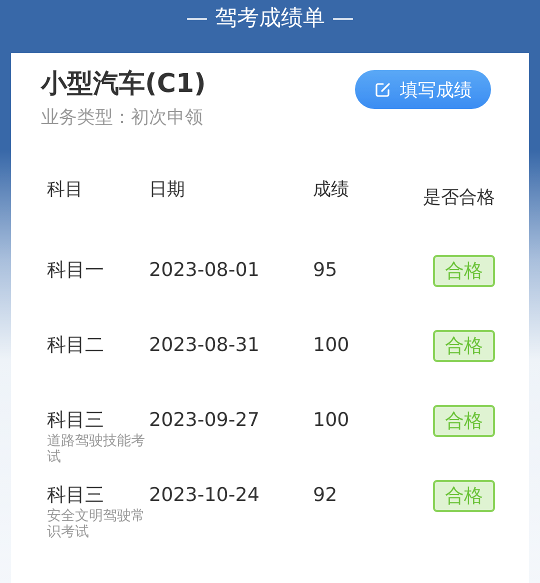 This screenshot has width=540, height=583. Describe the element at coordinates (204, 345) in the screenshot. I see `date-cell-text: 2023-08-31` at that location.